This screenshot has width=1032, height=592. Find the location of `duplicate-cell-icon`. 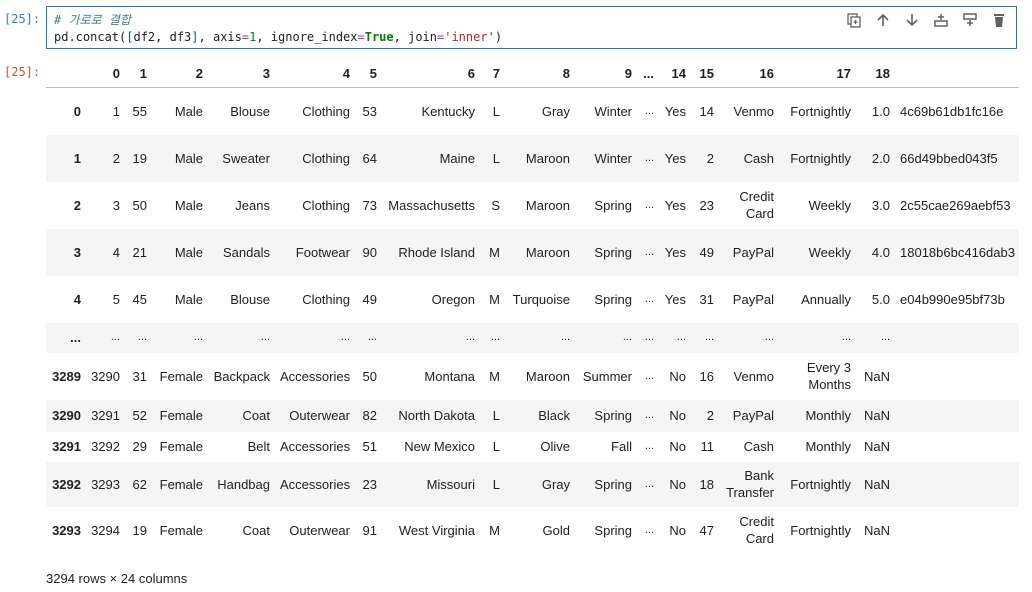

duplicate-cell-icon is located at coordinates (854, 20).